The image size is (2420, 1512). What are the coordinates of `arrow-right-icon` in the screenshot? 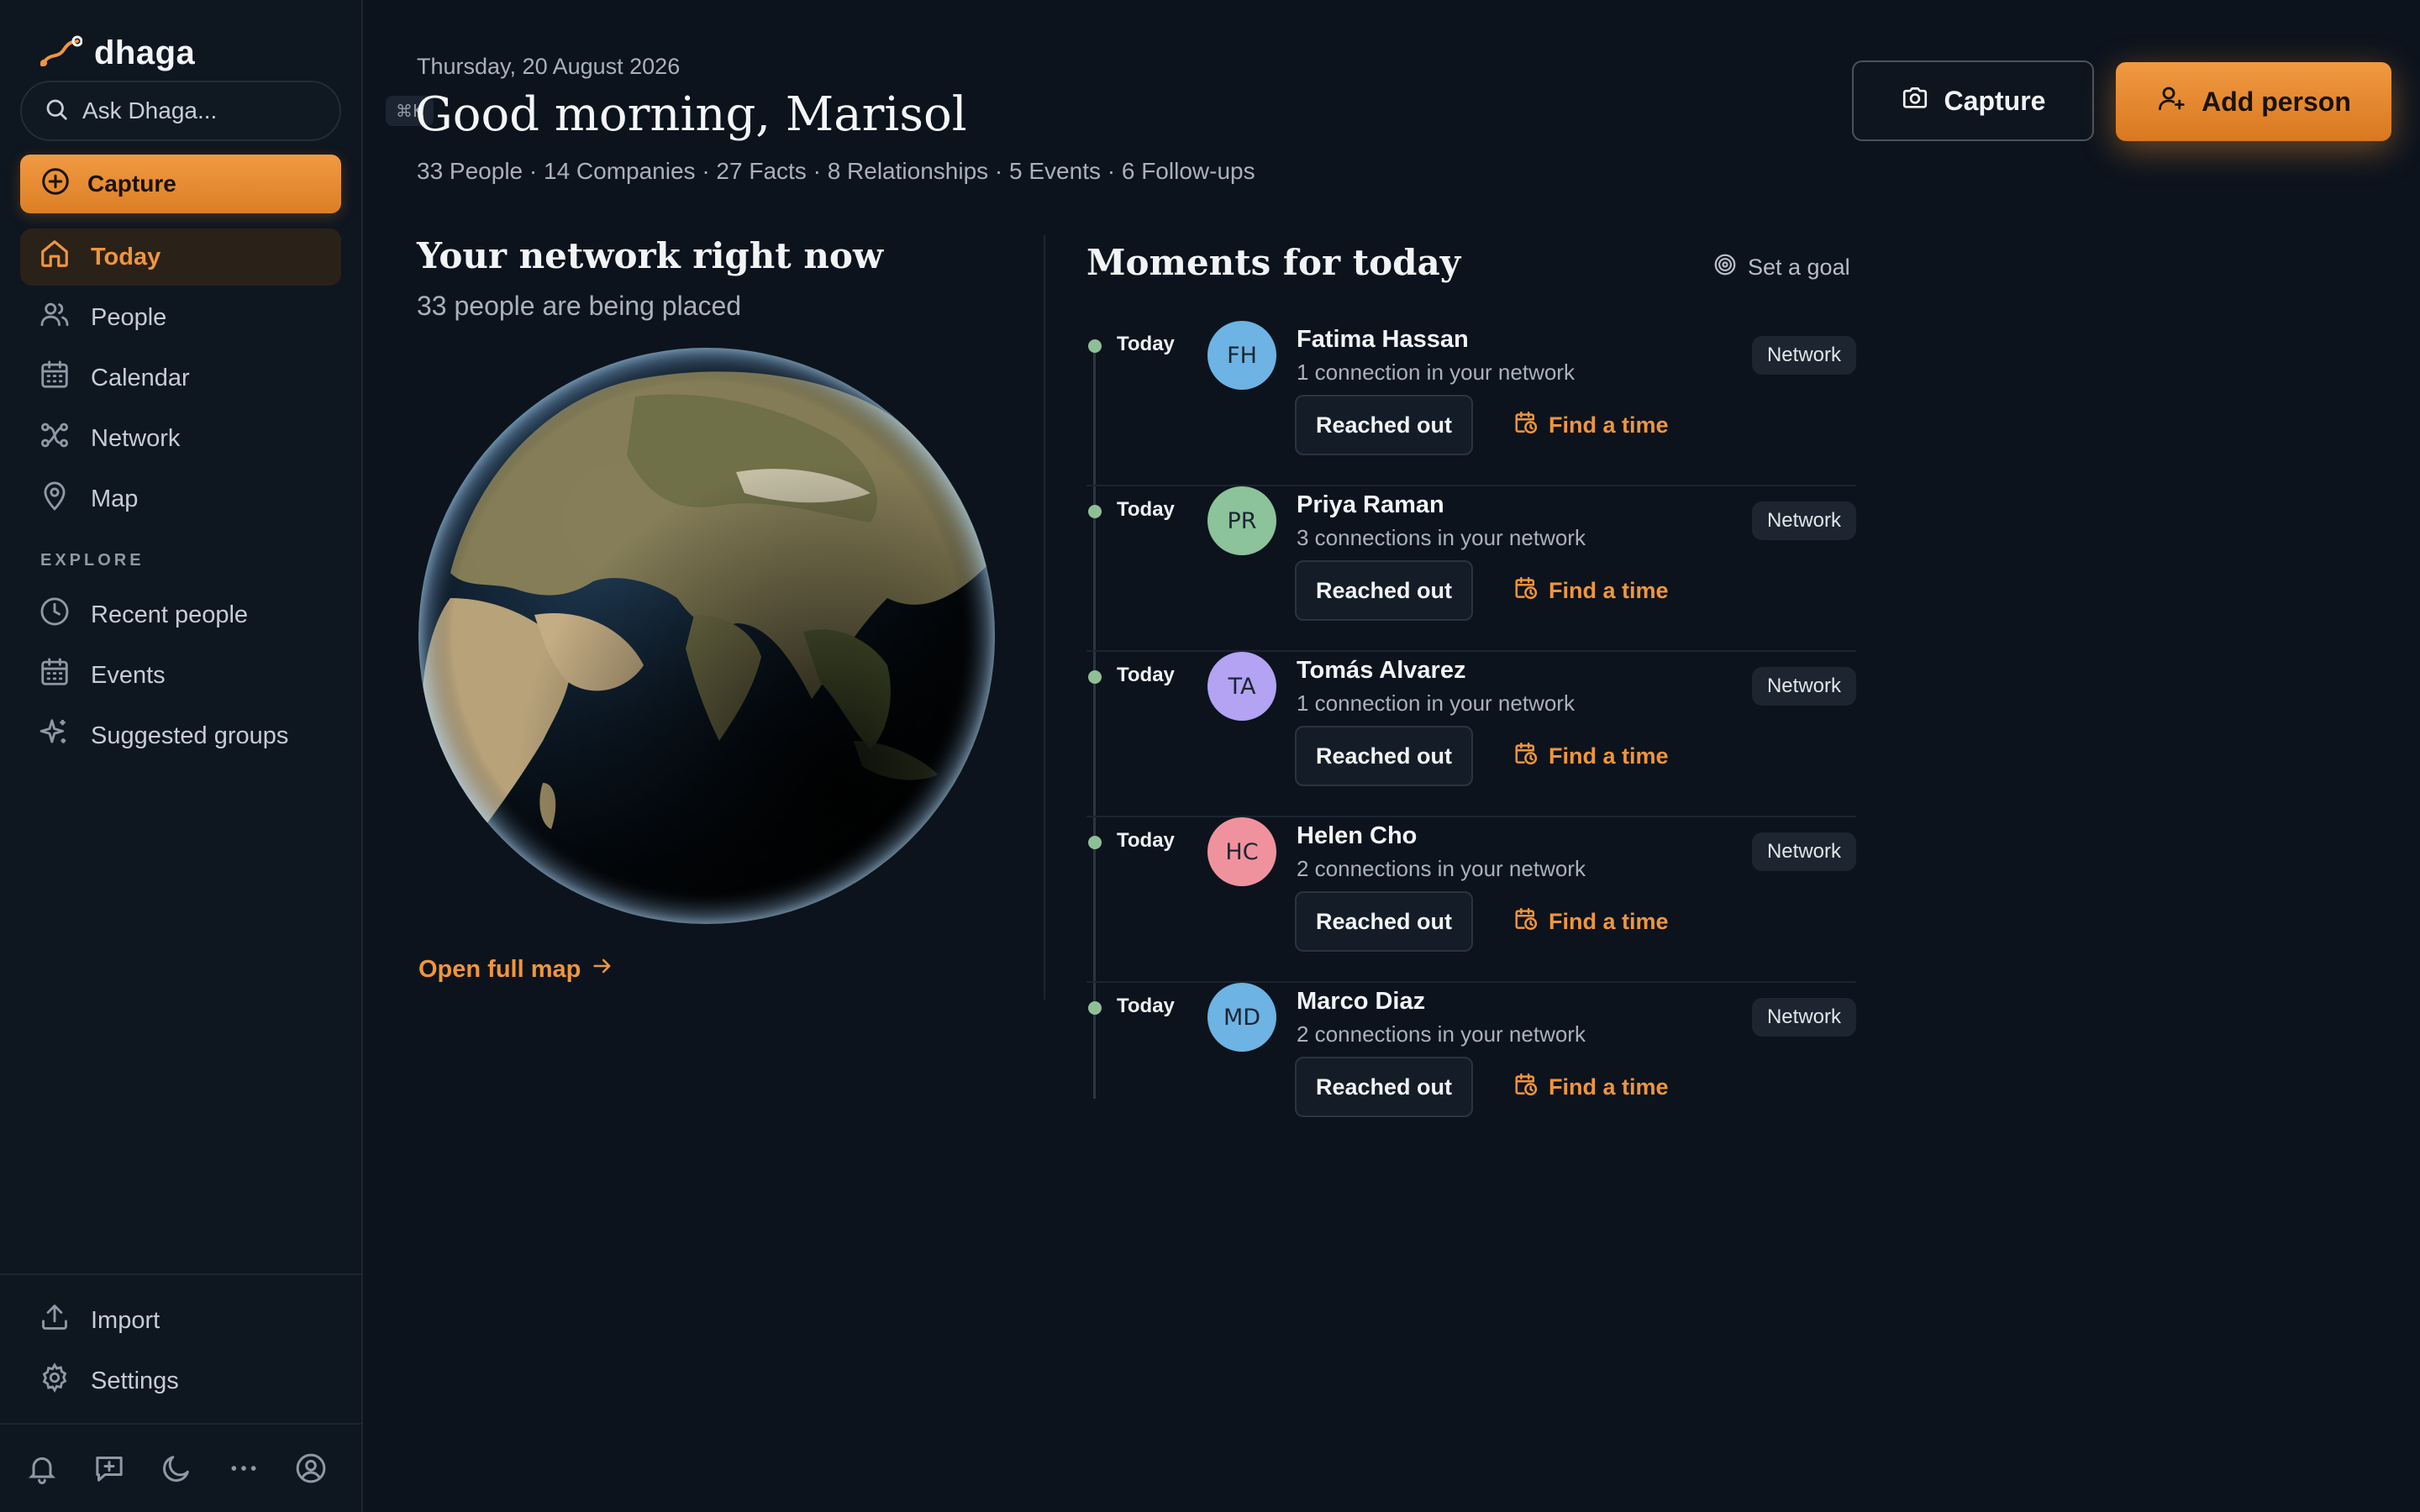 It's located at (602, 969).